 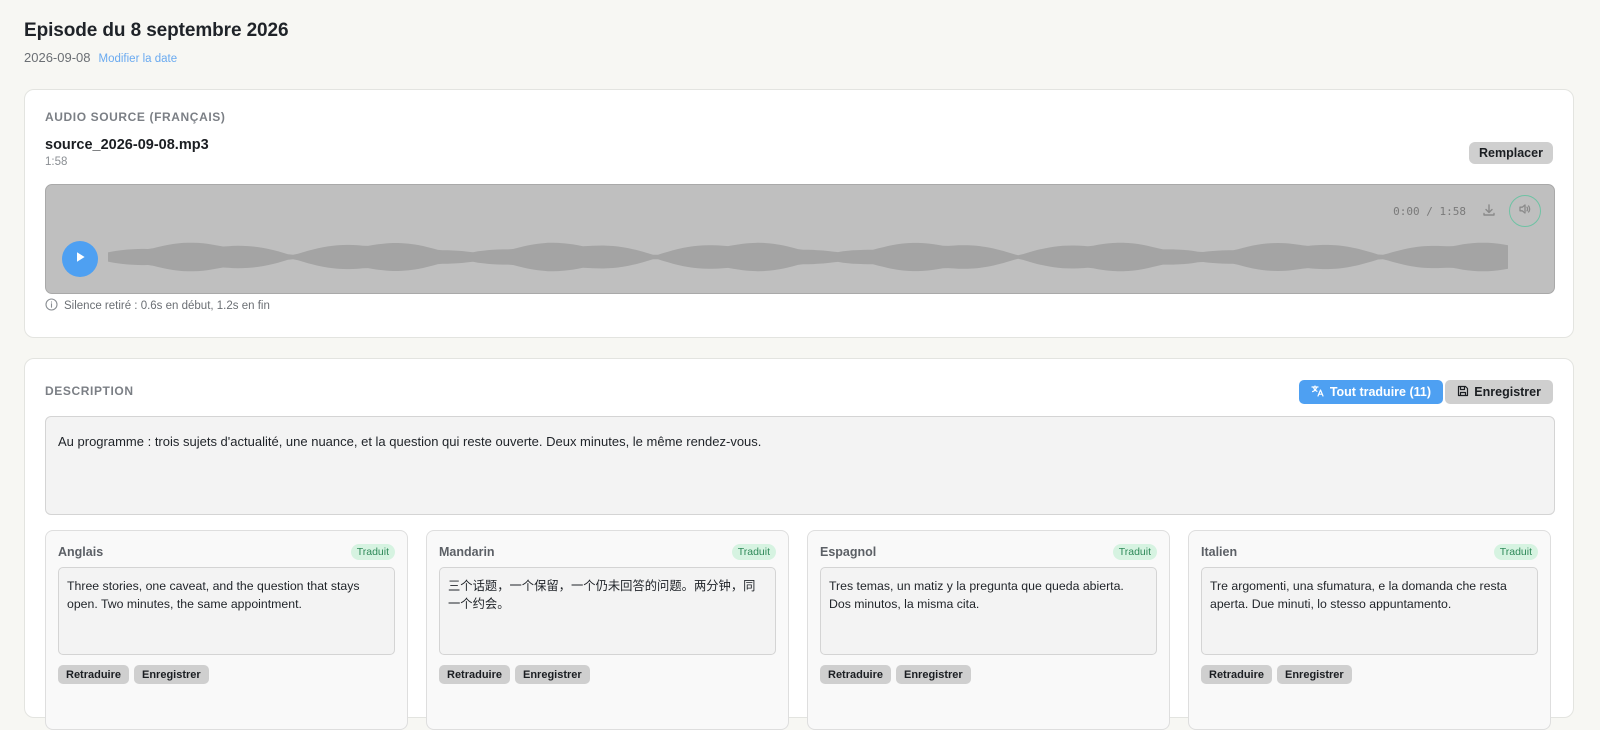 What do you see at coordinates (467, 552) in the screenshot?
I see `language-name: Mandarin` at bounding box center [467, 552].